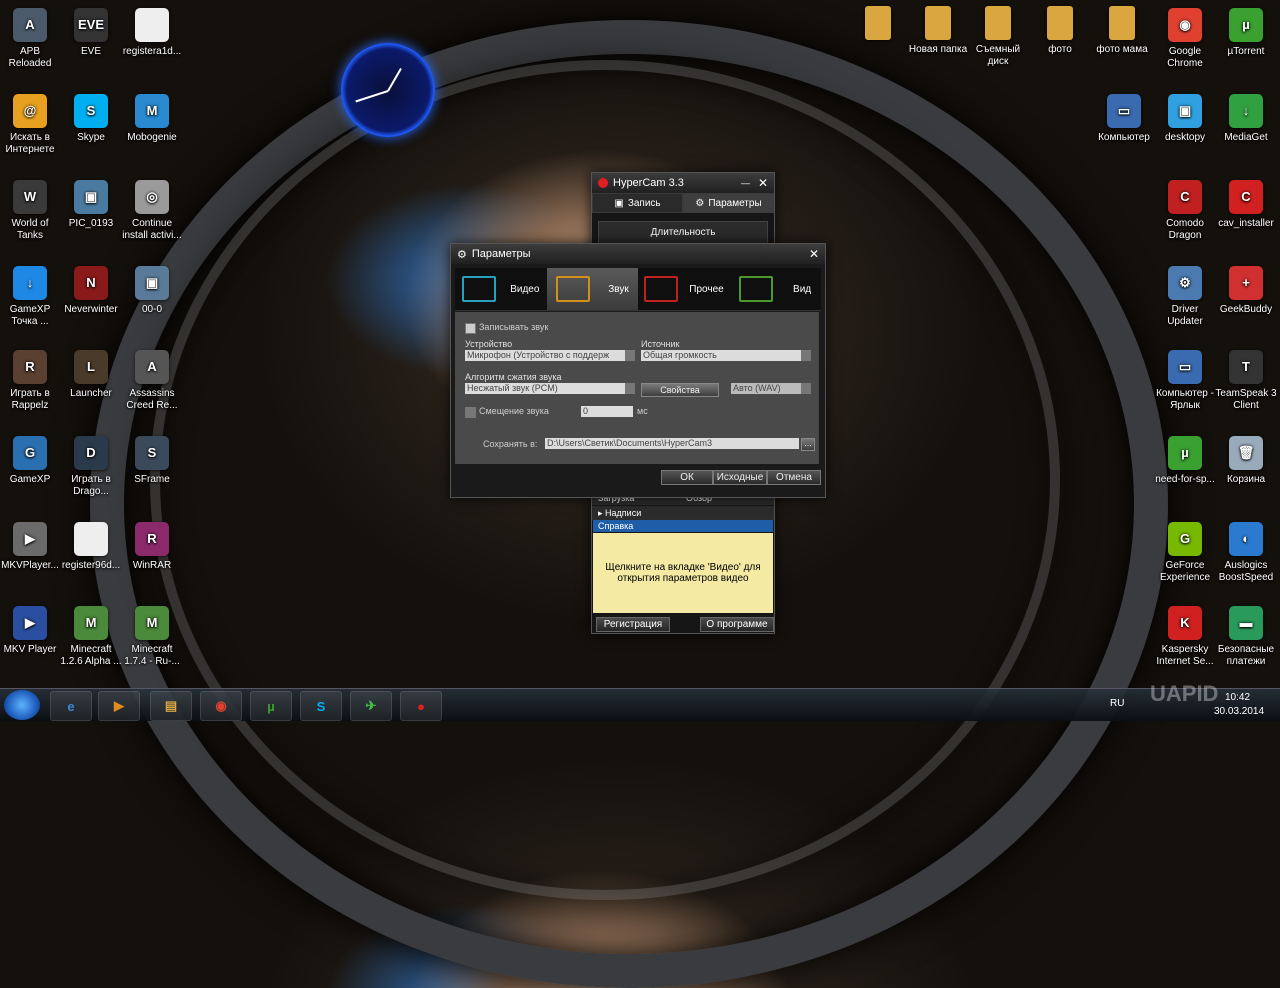 The image size is (1280, 988). Describe the element at coordinates (394, 79) in the screenshot. I see `clock-hour-hand` at that location.